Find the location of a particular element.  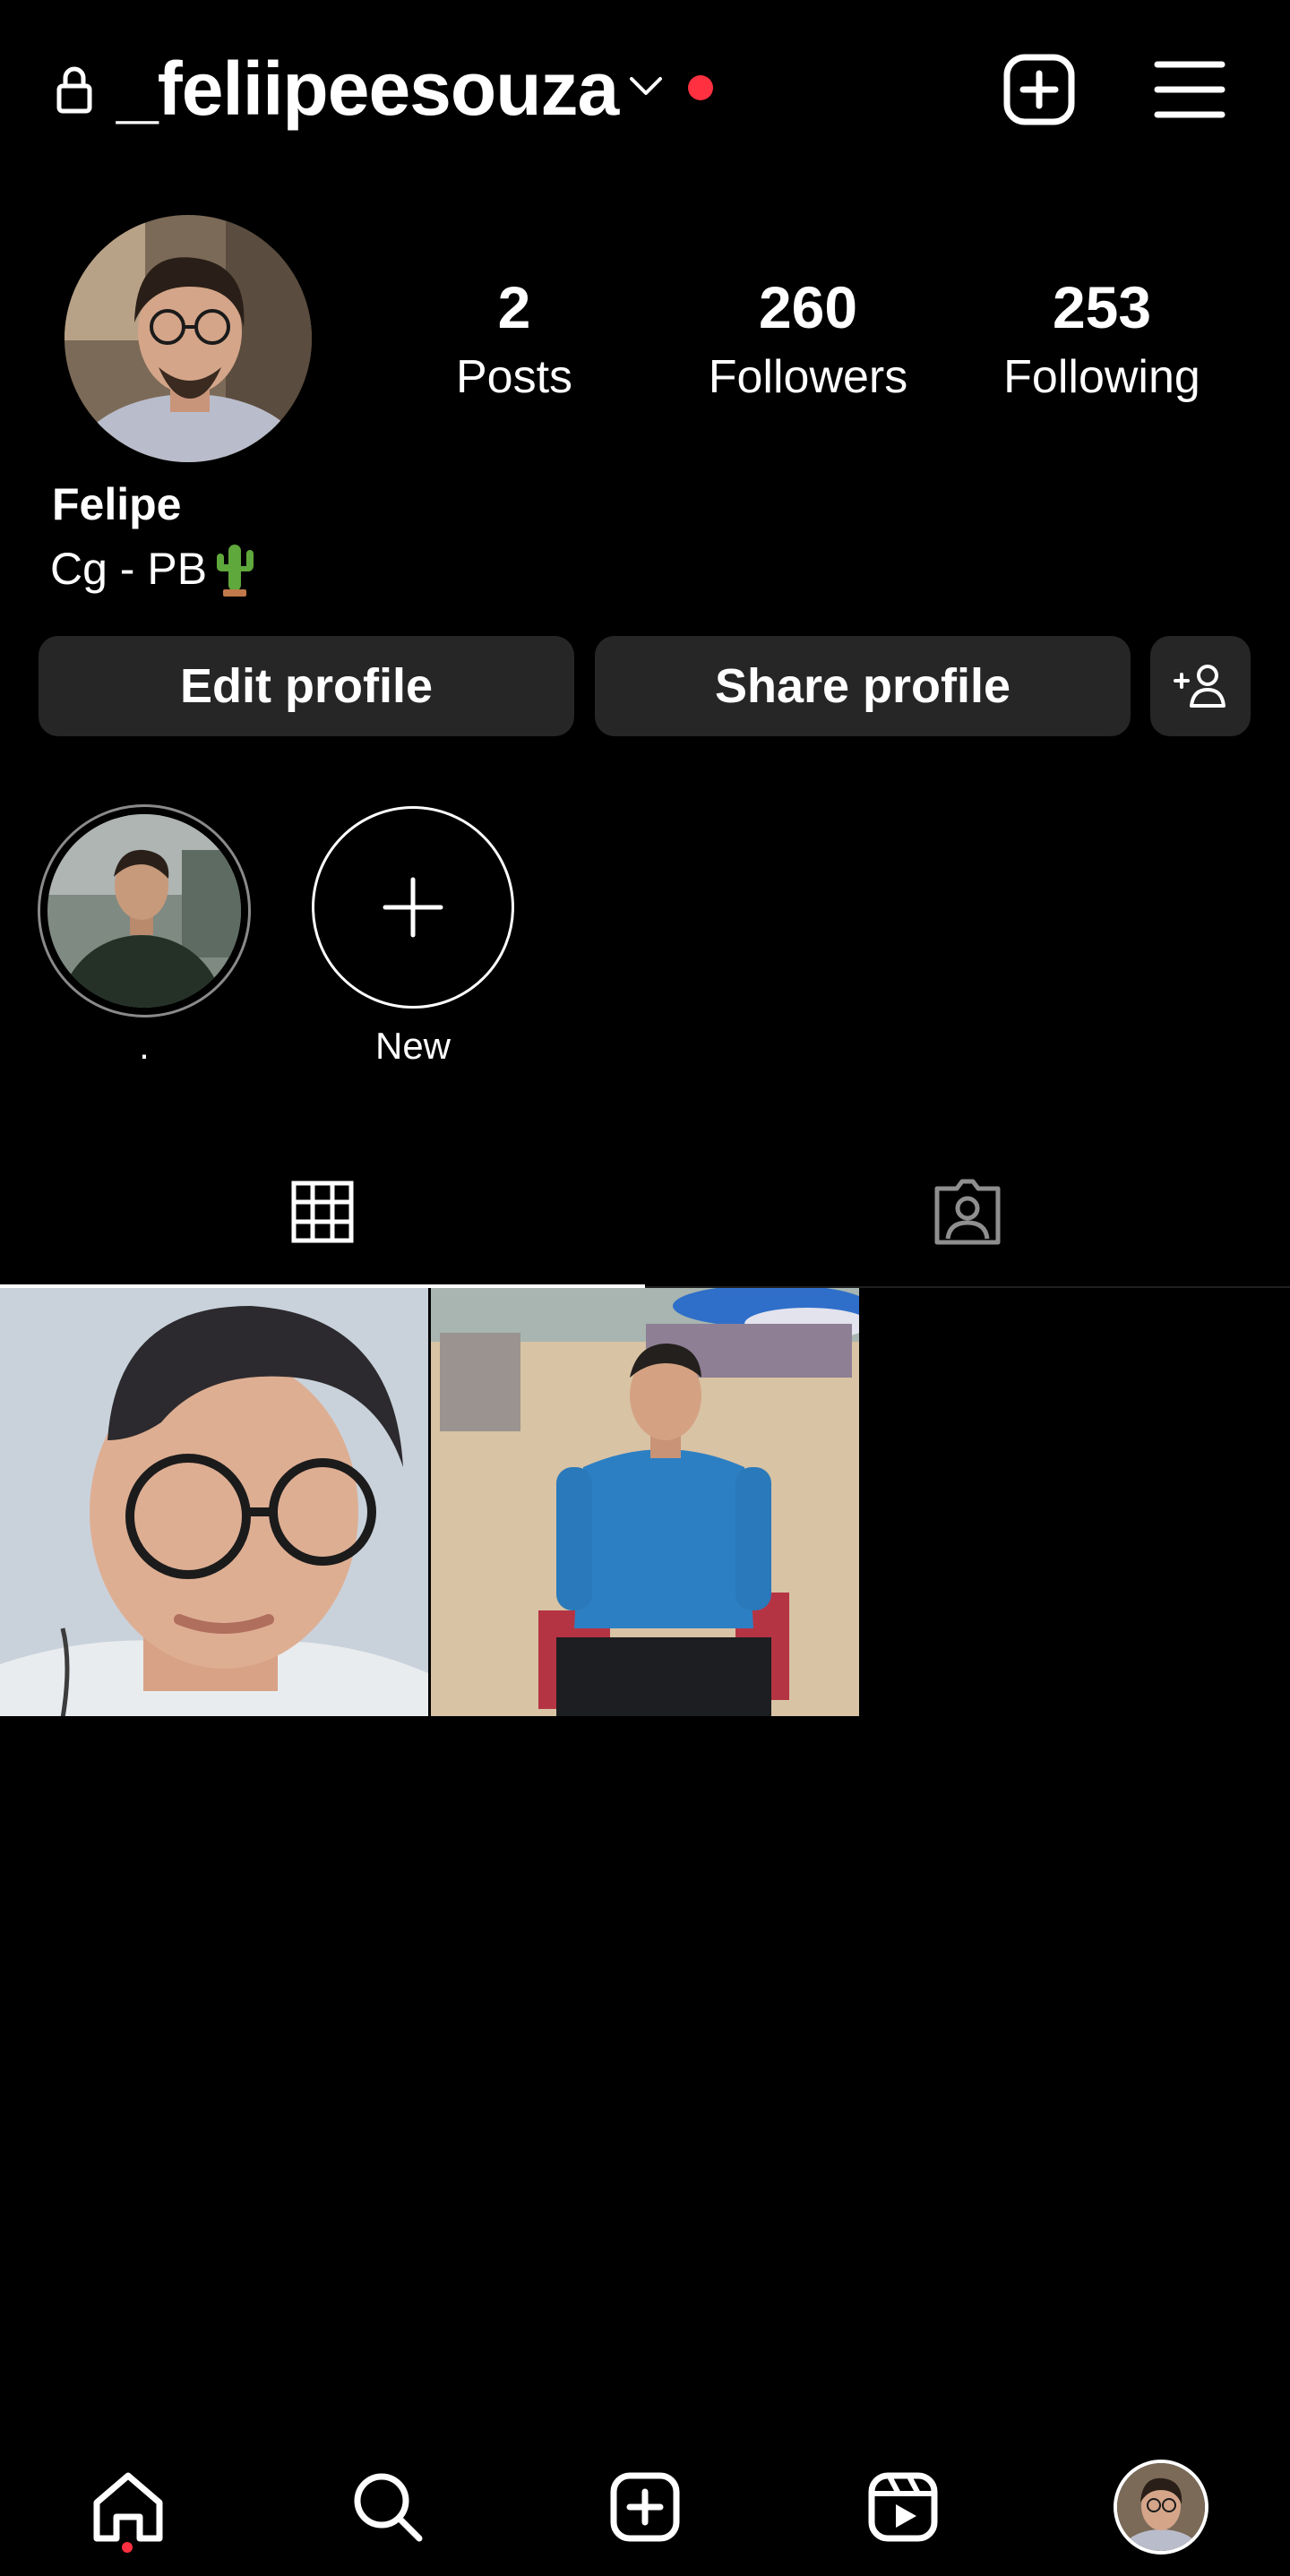

new-highlight-button: New is located at coordinates (413, 937).